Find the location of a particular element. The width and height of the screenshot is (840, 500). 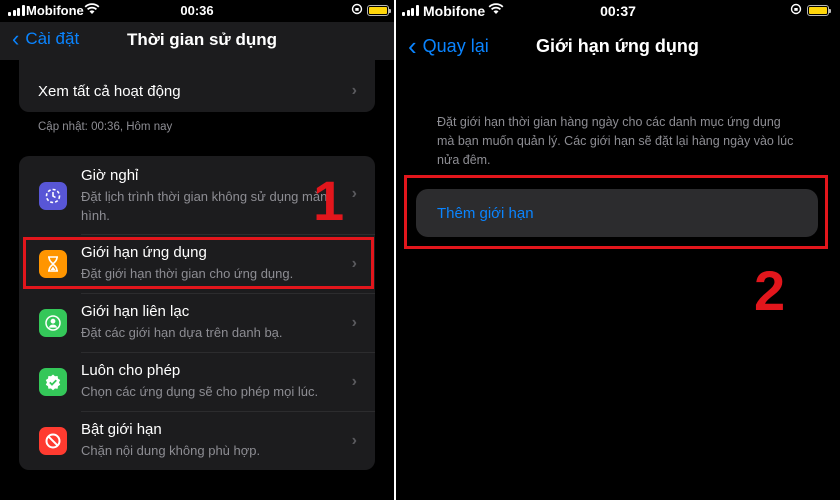

downtime-icon is located at coordinates (53, 196).